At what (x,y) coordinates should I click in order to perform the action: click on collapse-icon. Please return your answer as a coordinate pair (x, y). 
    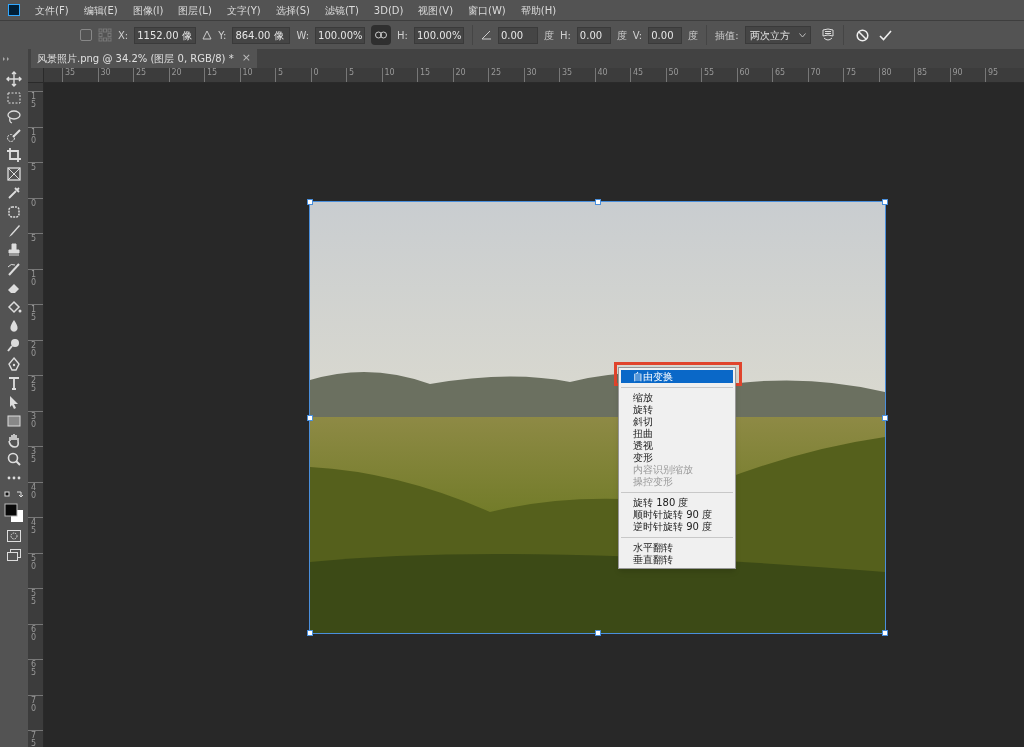
    Looking at the image, I should click on (6, 58).